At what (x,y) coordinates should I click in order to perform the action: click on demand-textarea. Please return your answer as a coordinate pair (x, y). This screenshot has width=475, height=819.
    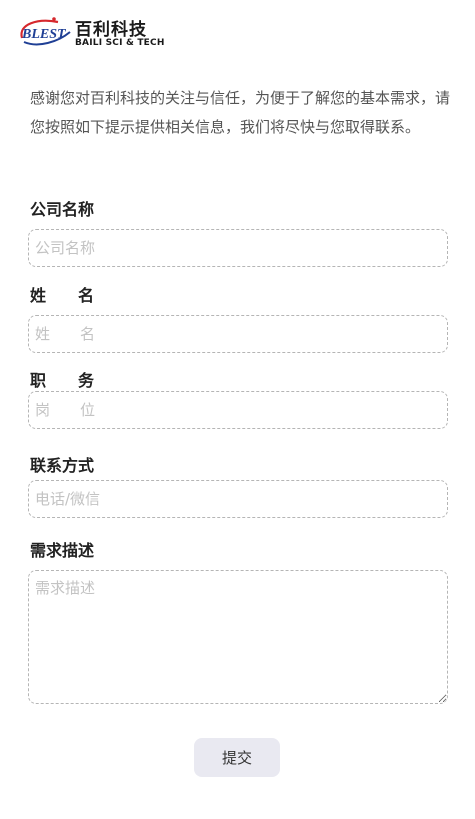
    Looking at the image, I should click on (238, 637).